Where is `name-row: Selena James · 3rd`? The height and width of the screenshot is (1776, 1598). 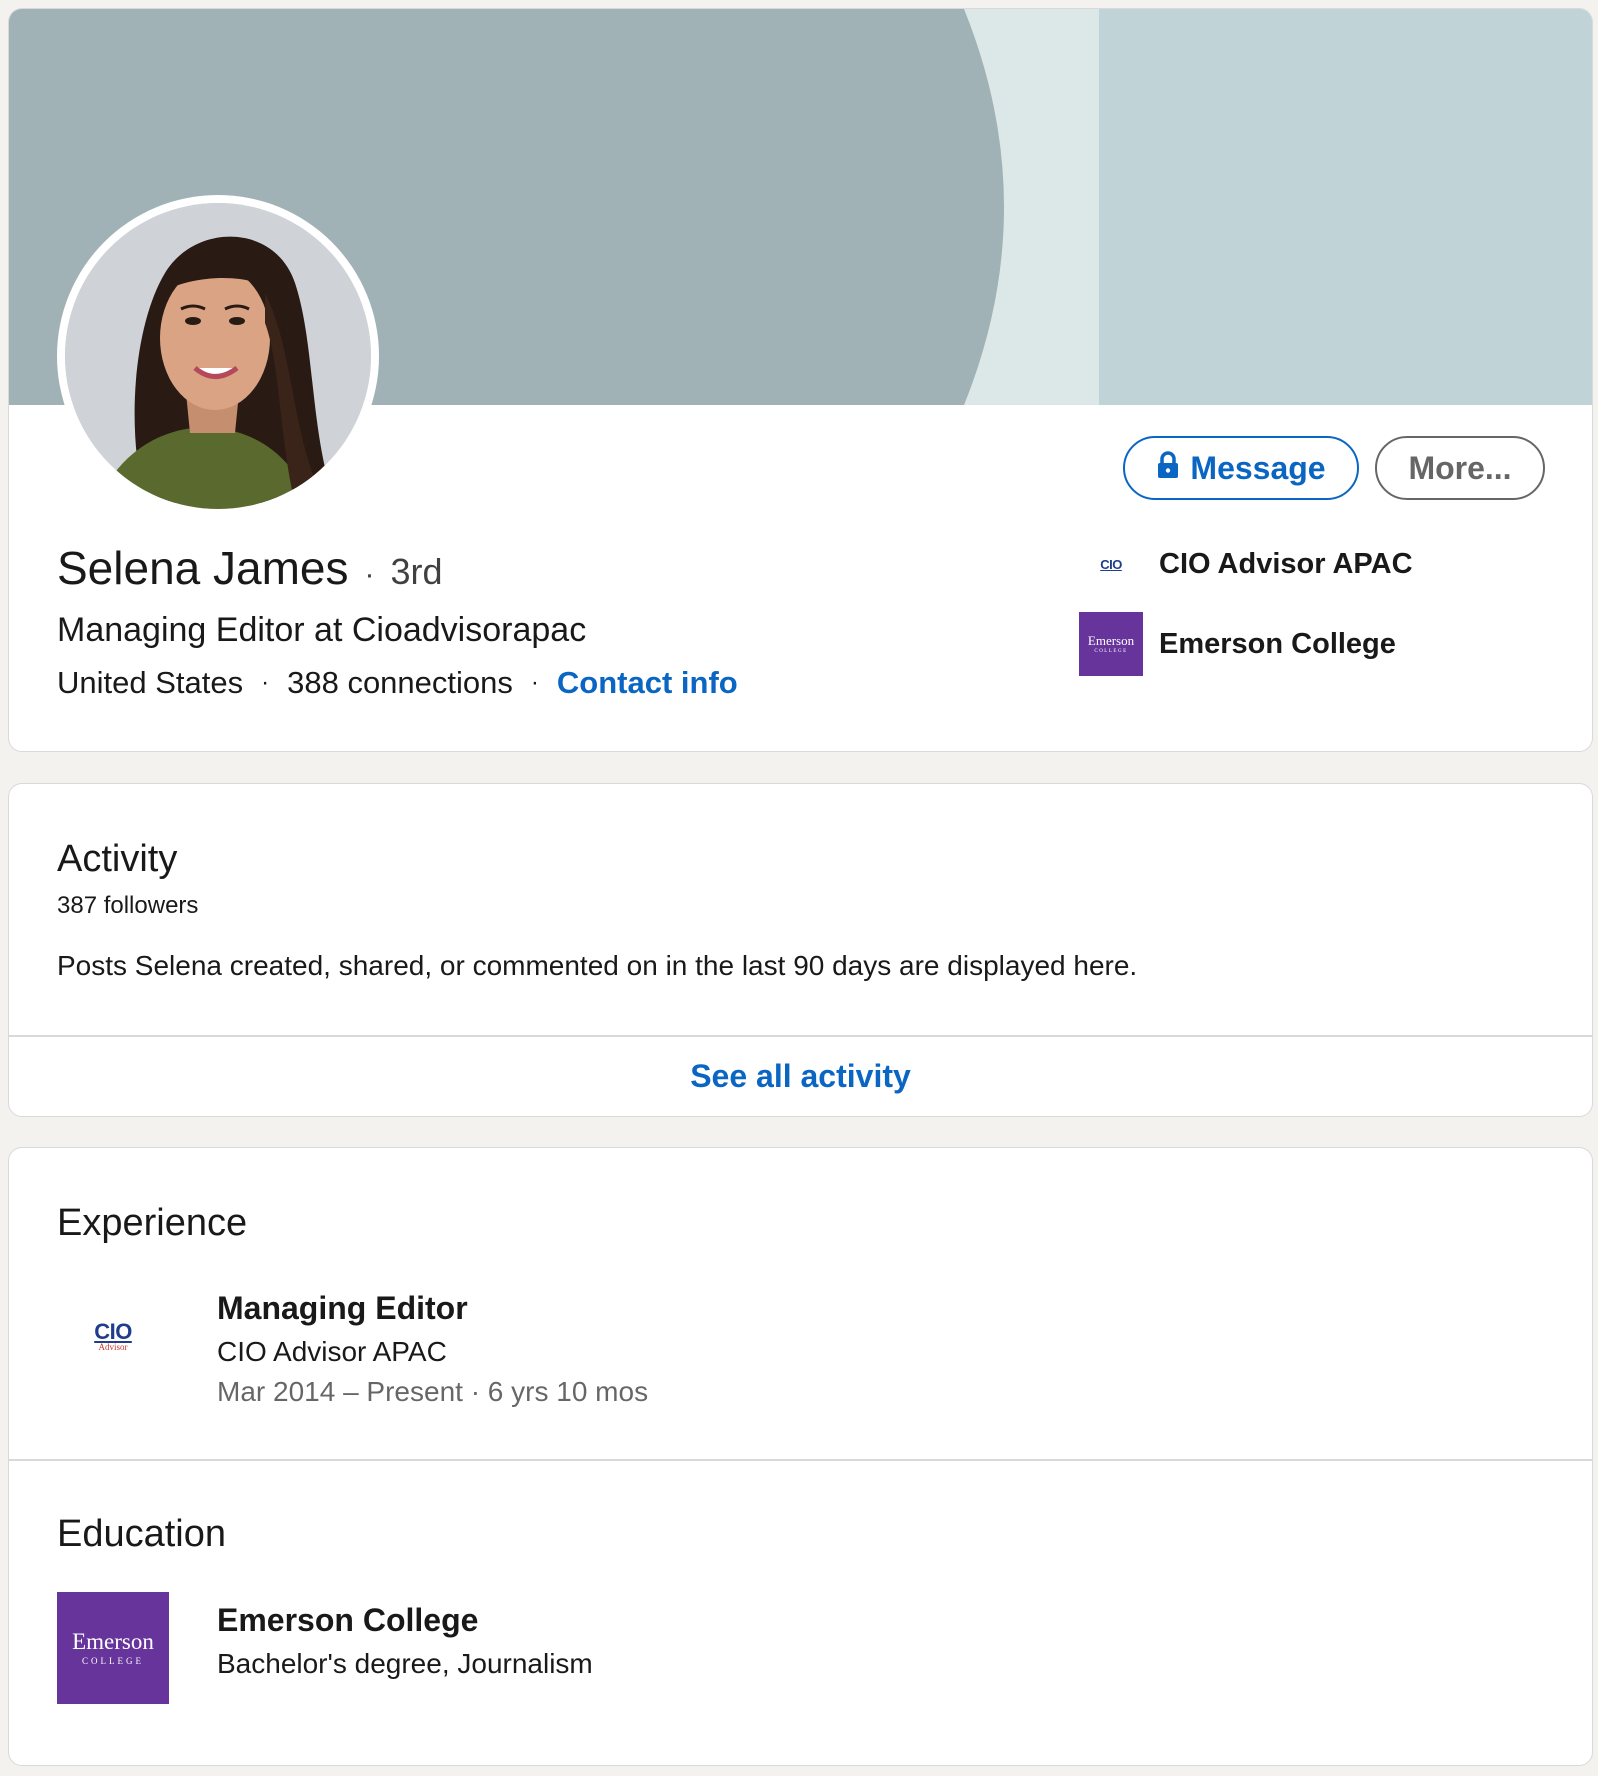
name-row: Selena James · 3rd is located at coordinates (250, 568).